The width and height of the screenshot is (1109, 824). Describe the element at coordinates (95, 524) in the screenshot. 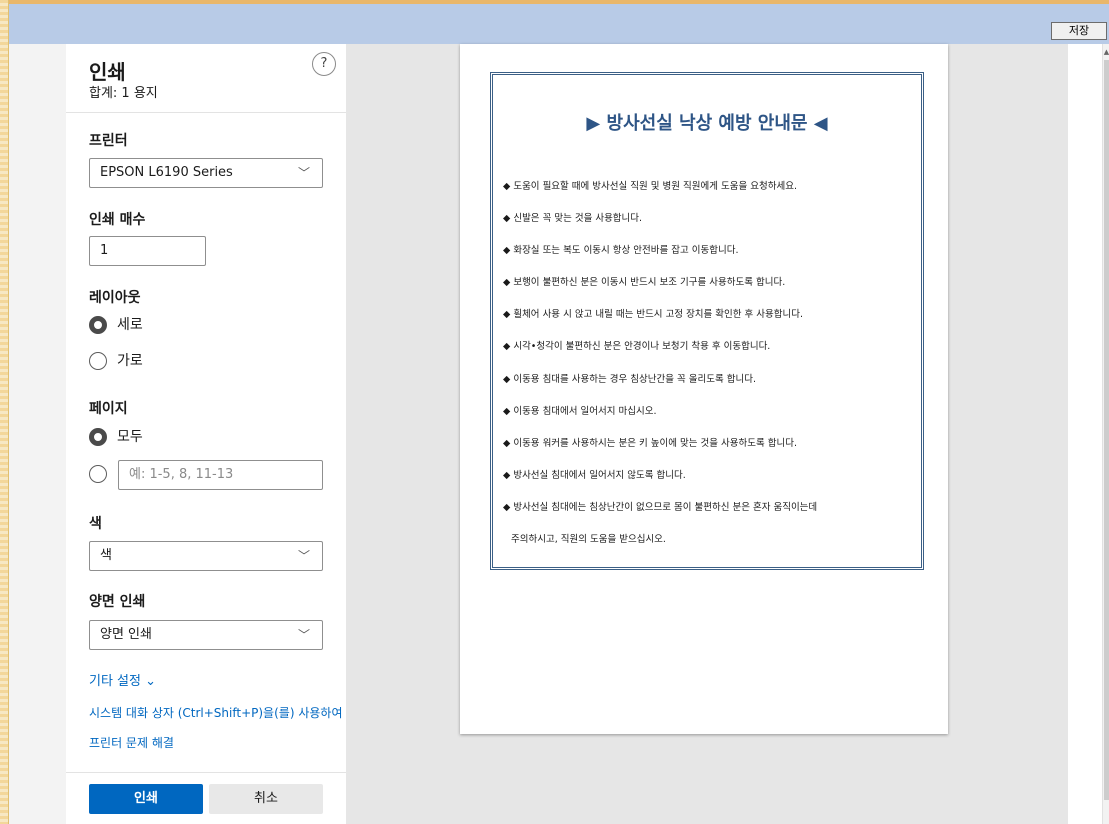

I see `color-label: 색` at that location.